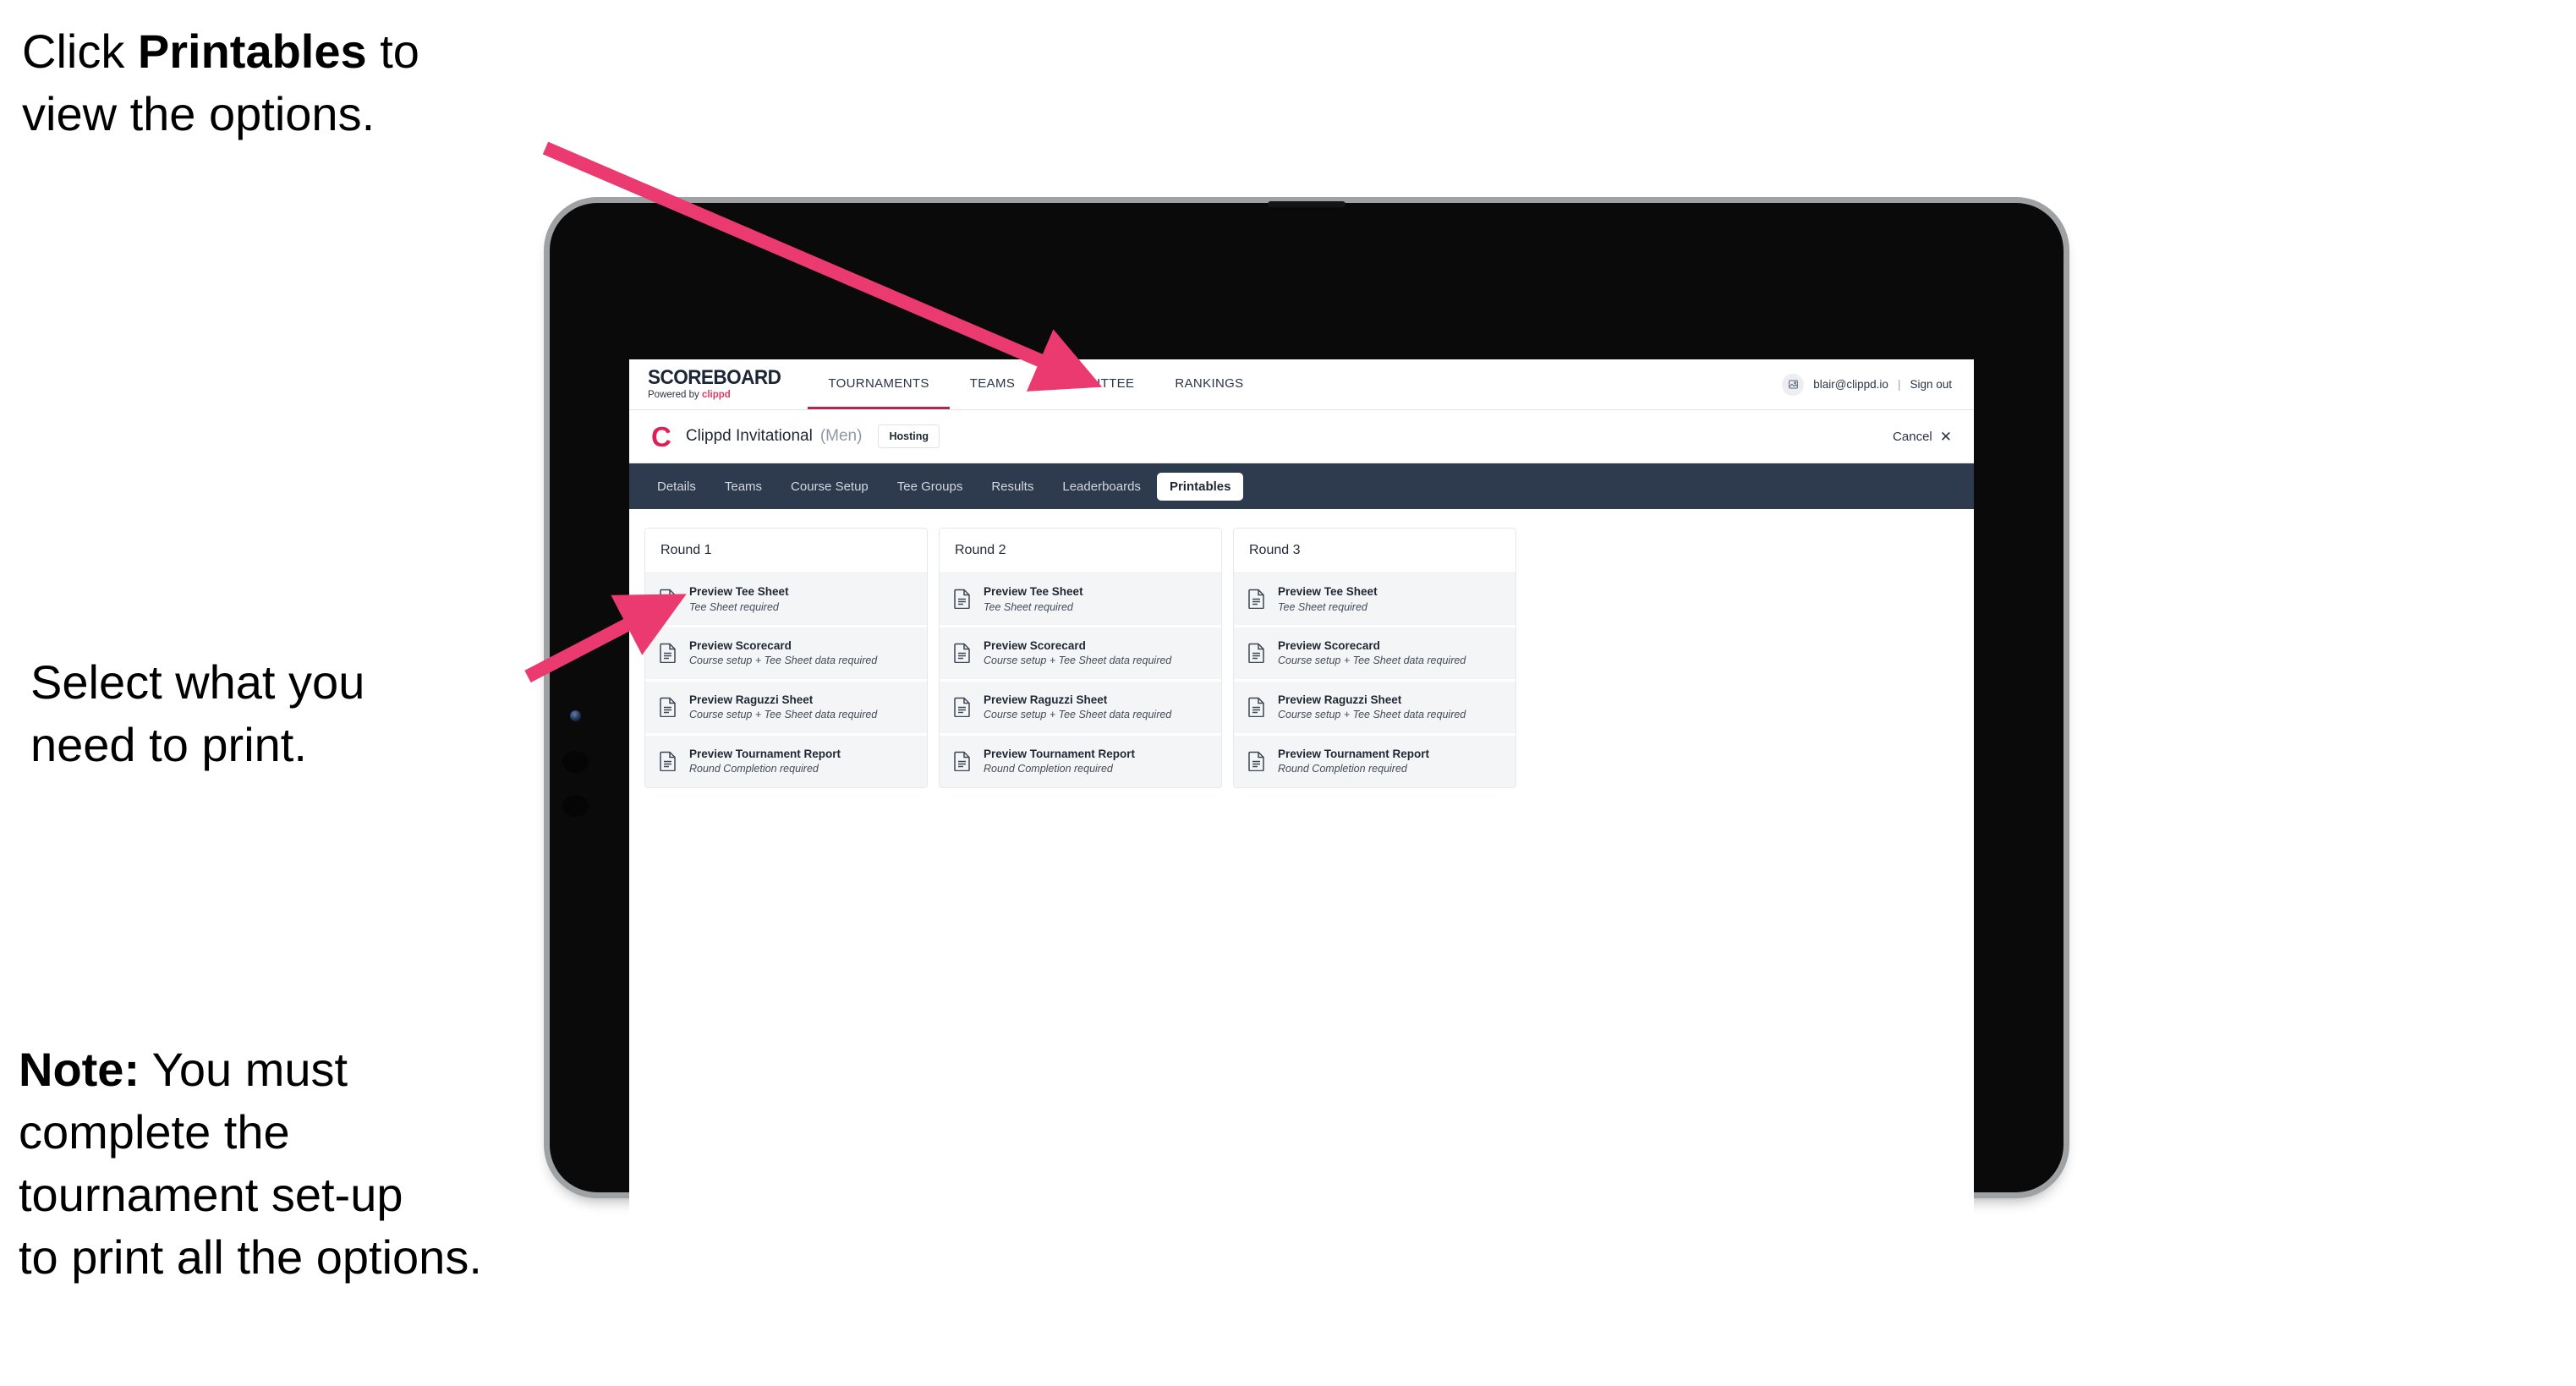 Image resolution: width=2576 pixels, height=1386 pixels. Describe the element at coordinates (197, 713) in the screenshot. I see `annotation-select-print: Select what you need to print.` at that location.